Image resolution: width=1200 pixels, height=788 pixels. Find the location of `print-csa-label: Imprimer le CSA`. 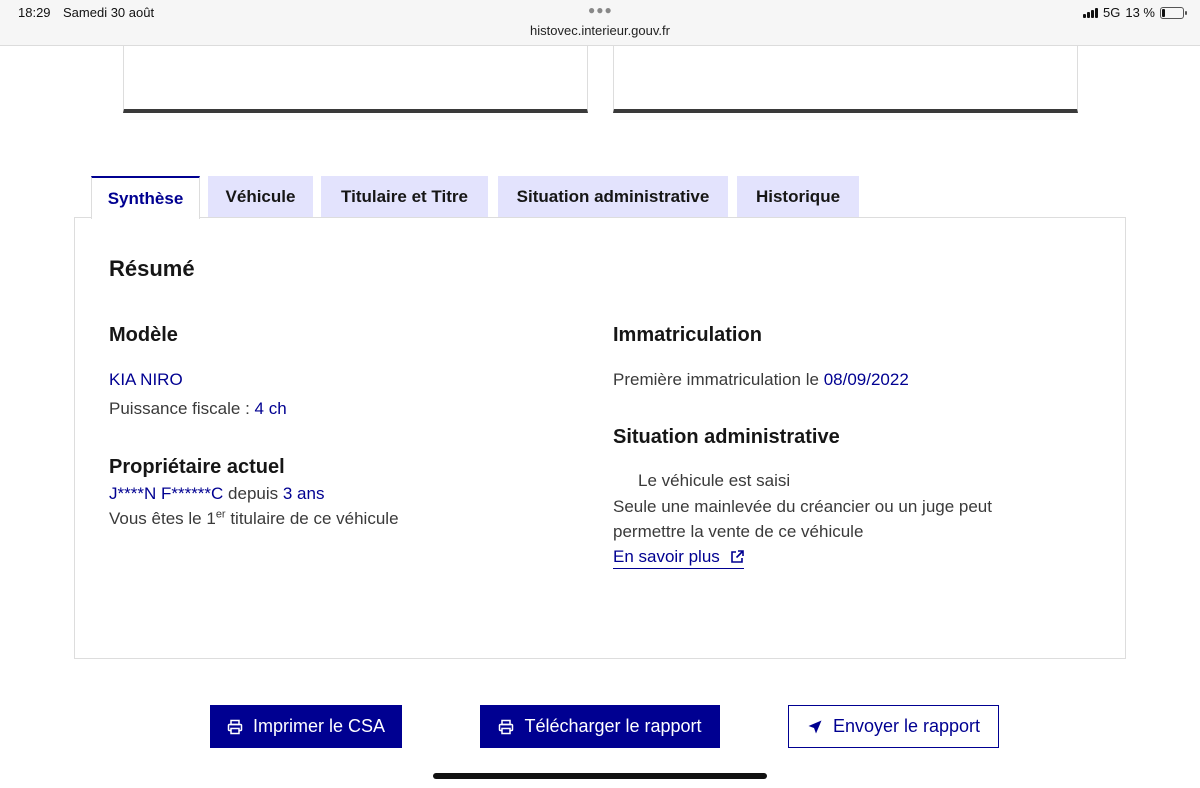

print-csa-label: Imprimer le CSA is located at coordinates (319, 726).